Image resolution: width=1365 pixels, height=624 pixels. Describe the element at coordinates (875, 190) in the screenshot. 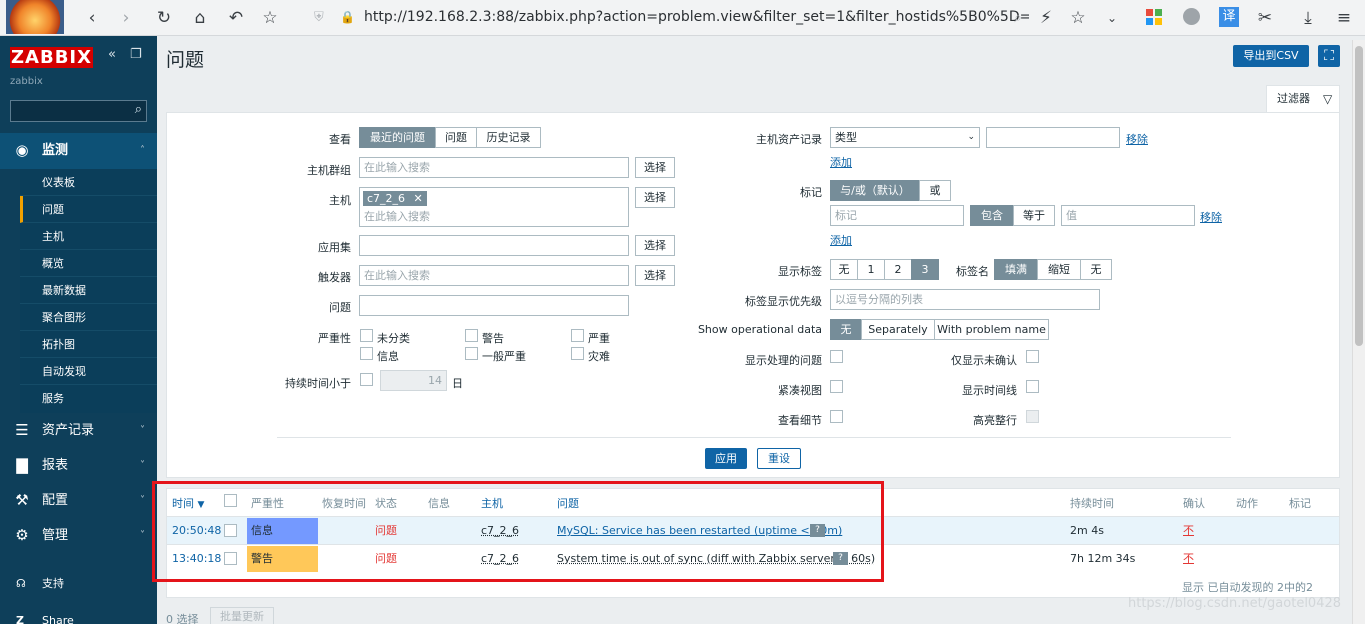

I see `tags-operator-and-or: 与/或（默认）` at that location.